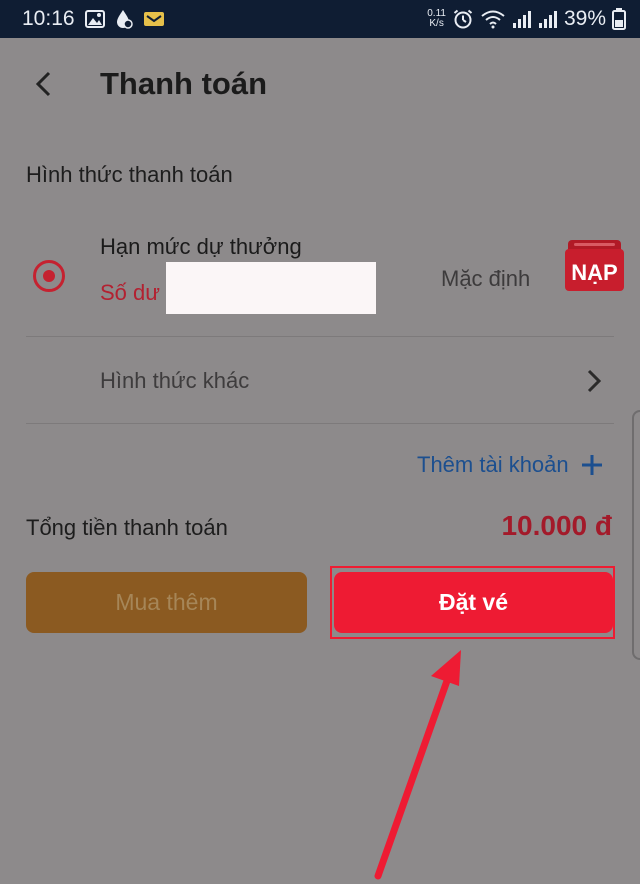 This screenshot has height=884, width=640. Describe the element at coordinates (154, 19) in the screenshot. I see `mail-icon` at that location.